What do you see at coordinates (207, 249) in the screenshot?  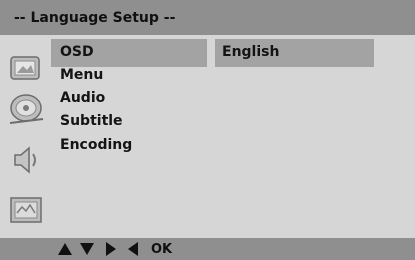 I see `footer-bar: OK` at bounding box center [207, 249].